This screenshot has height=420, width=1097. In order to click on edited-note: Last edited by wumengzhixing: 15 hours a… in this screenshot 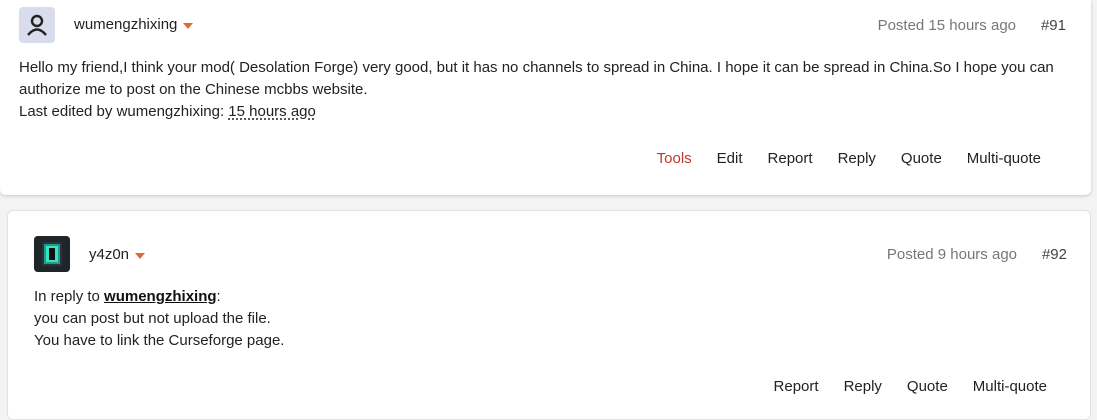, I will do `click(544, 112)`.